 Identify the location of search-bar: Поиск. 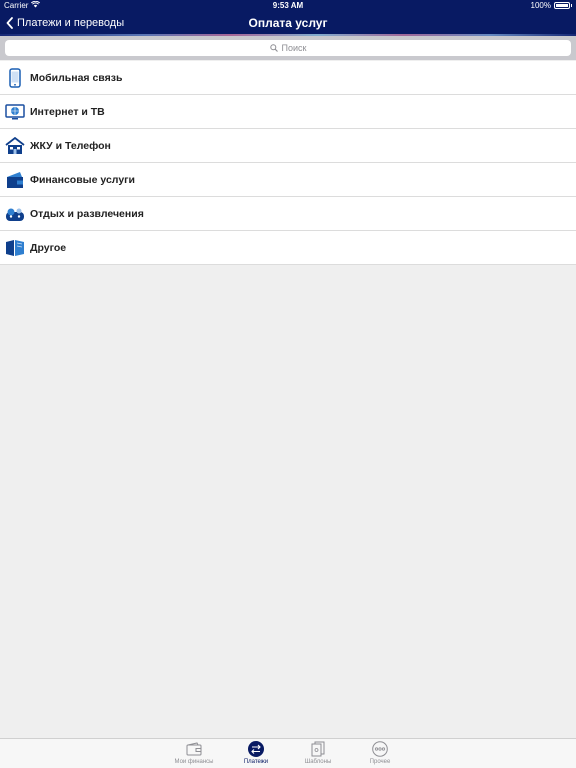
(288, 48).